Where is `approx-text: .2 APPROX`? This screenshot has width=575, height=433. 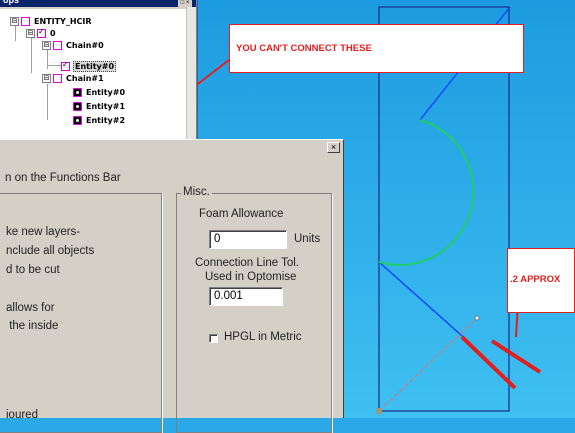 approx-text: .2 APPROX is located at coordinates (535, 279).